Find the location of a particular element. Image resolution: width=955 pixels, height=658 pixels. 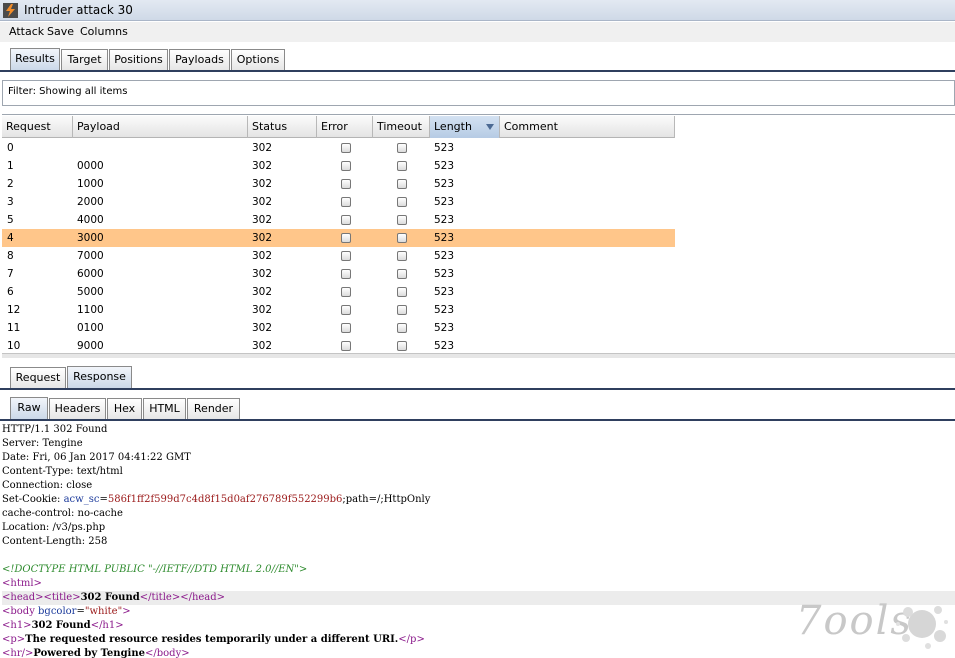

cell-payload: 3000 is located at coordinates (90, 238).